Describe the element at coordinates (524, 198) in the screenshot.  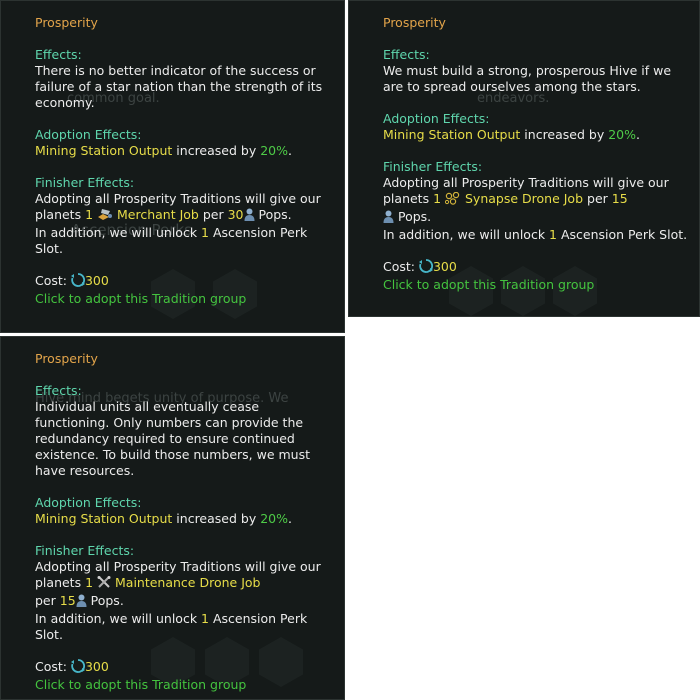
I see `job-name: Synapse Drone Job` at that location.